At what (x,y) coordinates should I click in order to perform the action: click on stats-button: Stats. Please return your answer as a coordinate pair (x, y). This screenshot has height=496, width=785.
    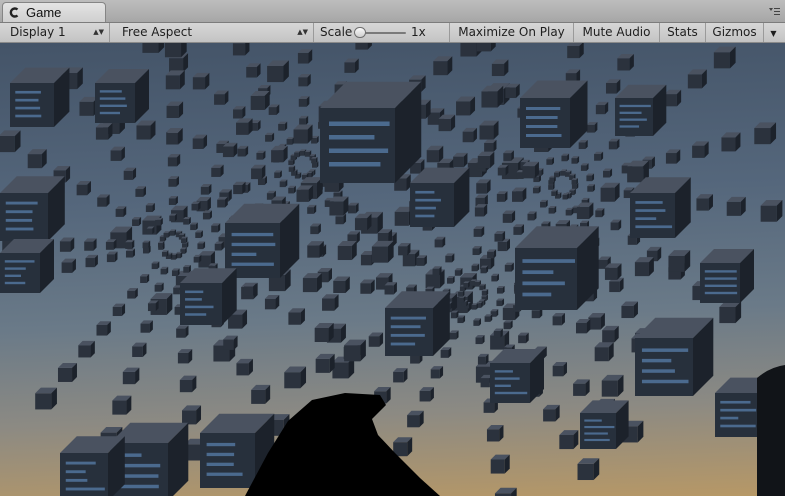
    Looking at the image, I should click on (683, 32).